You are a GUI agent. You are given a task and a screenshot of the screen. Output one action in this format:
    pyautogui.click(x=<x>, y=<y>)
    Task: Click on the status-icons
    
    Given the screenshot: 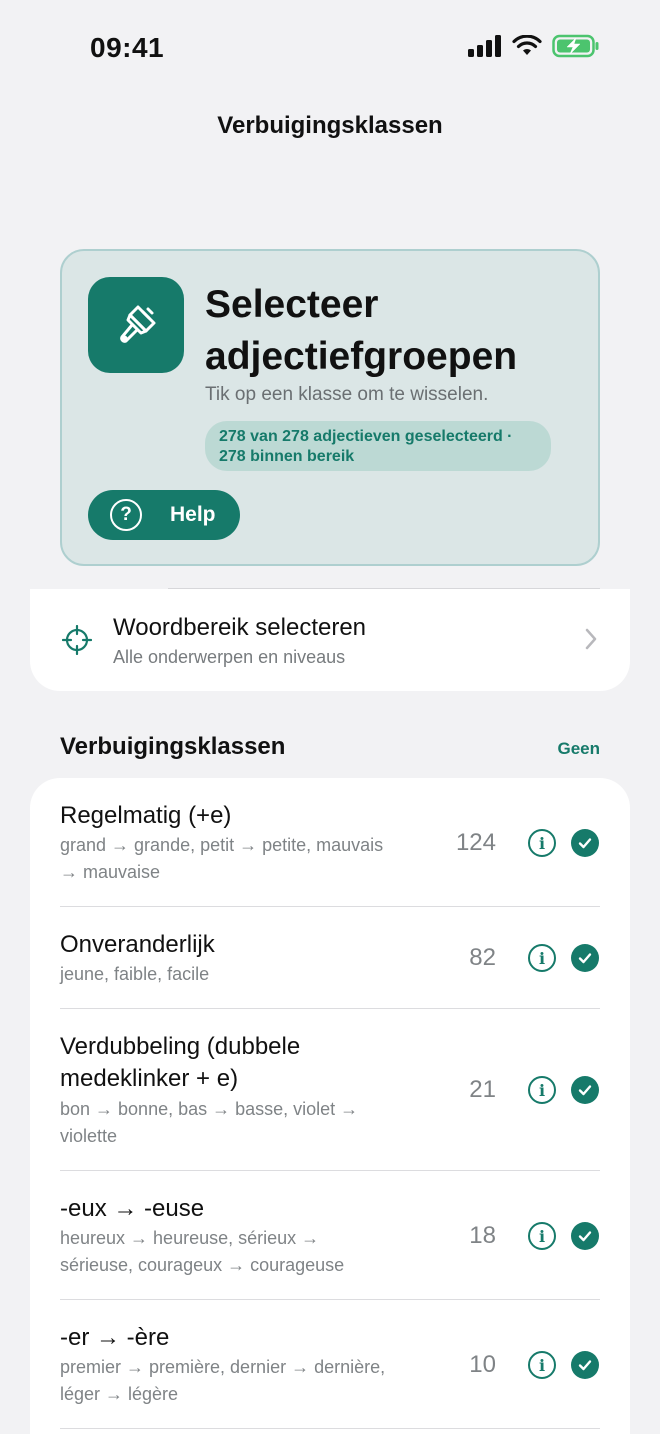 What is the action you would take?
    pyautogui.click(x=534, y=46)
    